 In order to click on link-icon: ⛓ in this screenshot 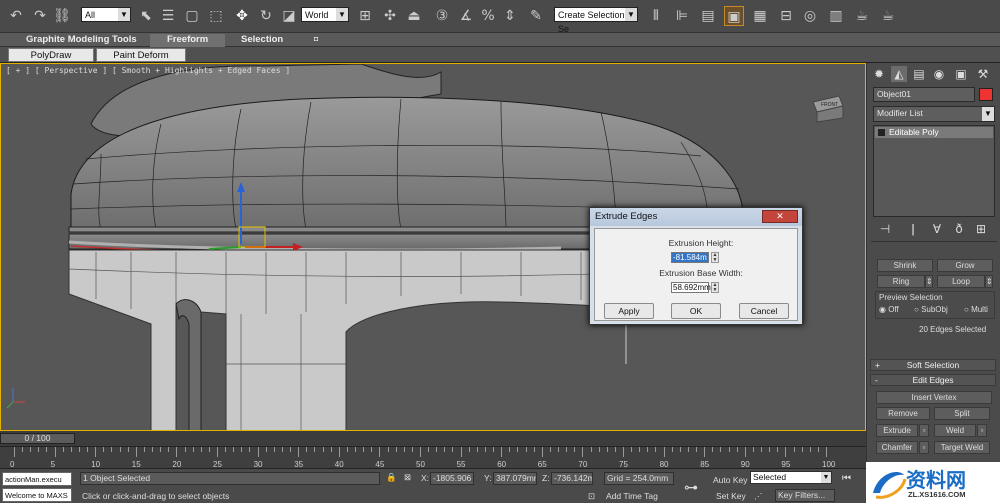, I will do `click(62, 16)`.